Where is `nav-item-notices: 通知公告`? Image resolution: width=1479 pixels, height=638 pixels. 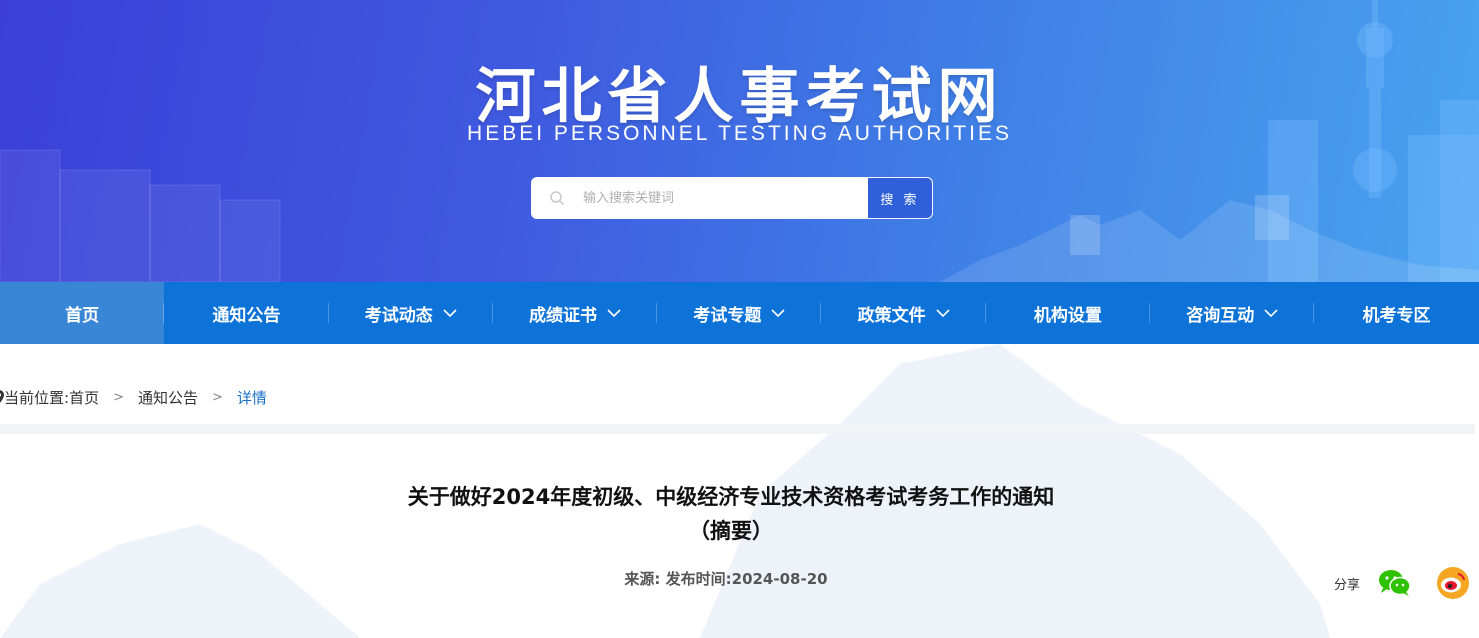 nav-item-notices: 通知公告 is located at coordinates (246, 313).